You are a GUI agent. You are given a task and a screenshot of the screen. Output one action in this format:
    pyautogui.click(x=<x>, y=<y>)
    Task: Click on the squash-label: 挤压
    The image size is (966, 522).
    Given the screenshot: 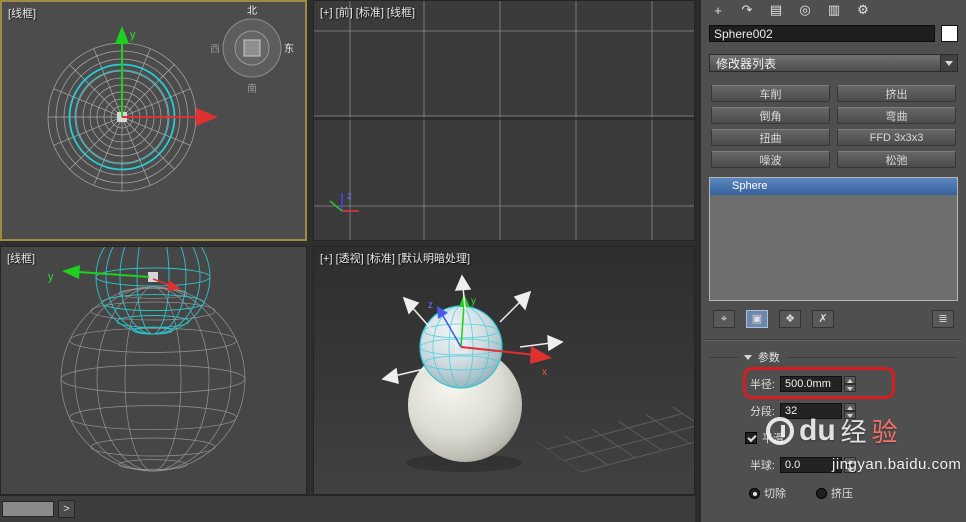 What is the action you would take?
    pyautogui.click(x=842, y=494)
    